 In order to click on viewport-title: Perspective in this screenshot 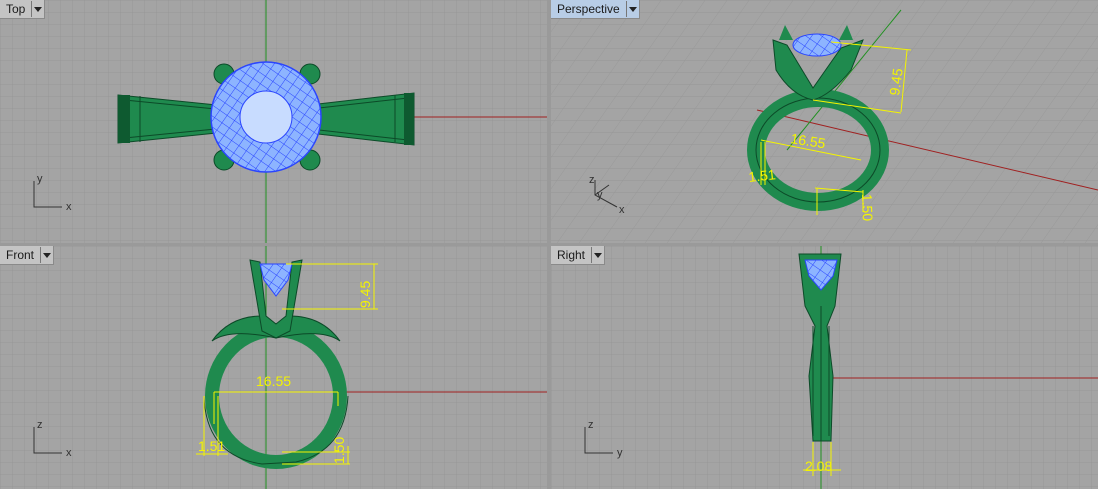, I will do `click(588, 9)`.